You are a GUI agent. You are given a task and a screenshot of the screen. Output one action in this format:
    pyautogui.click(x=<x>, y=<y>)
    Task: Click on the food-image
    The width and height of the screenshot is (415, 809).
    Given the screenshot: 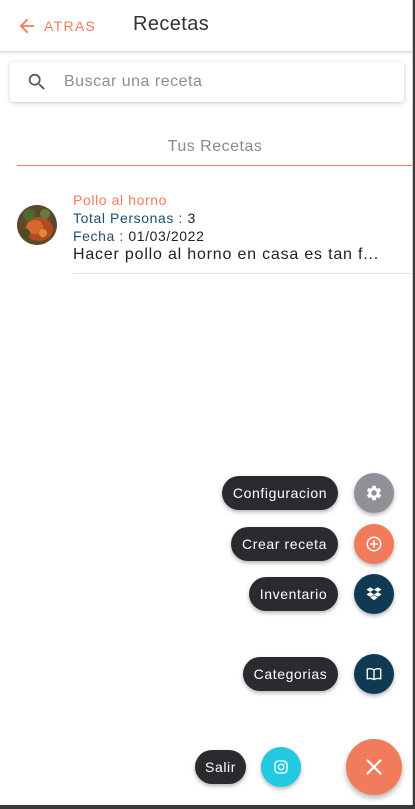 What is the action you would take?
    pyautogui.click(x=37, y=225)
    